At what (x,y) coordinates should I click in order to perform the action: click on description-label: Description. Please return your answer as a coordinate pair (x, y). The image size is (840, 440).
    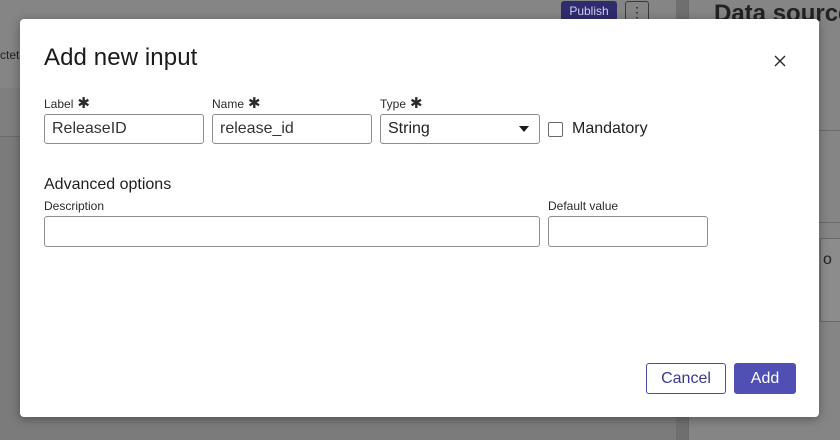
    Looking at the image, I should click on (74, 206).